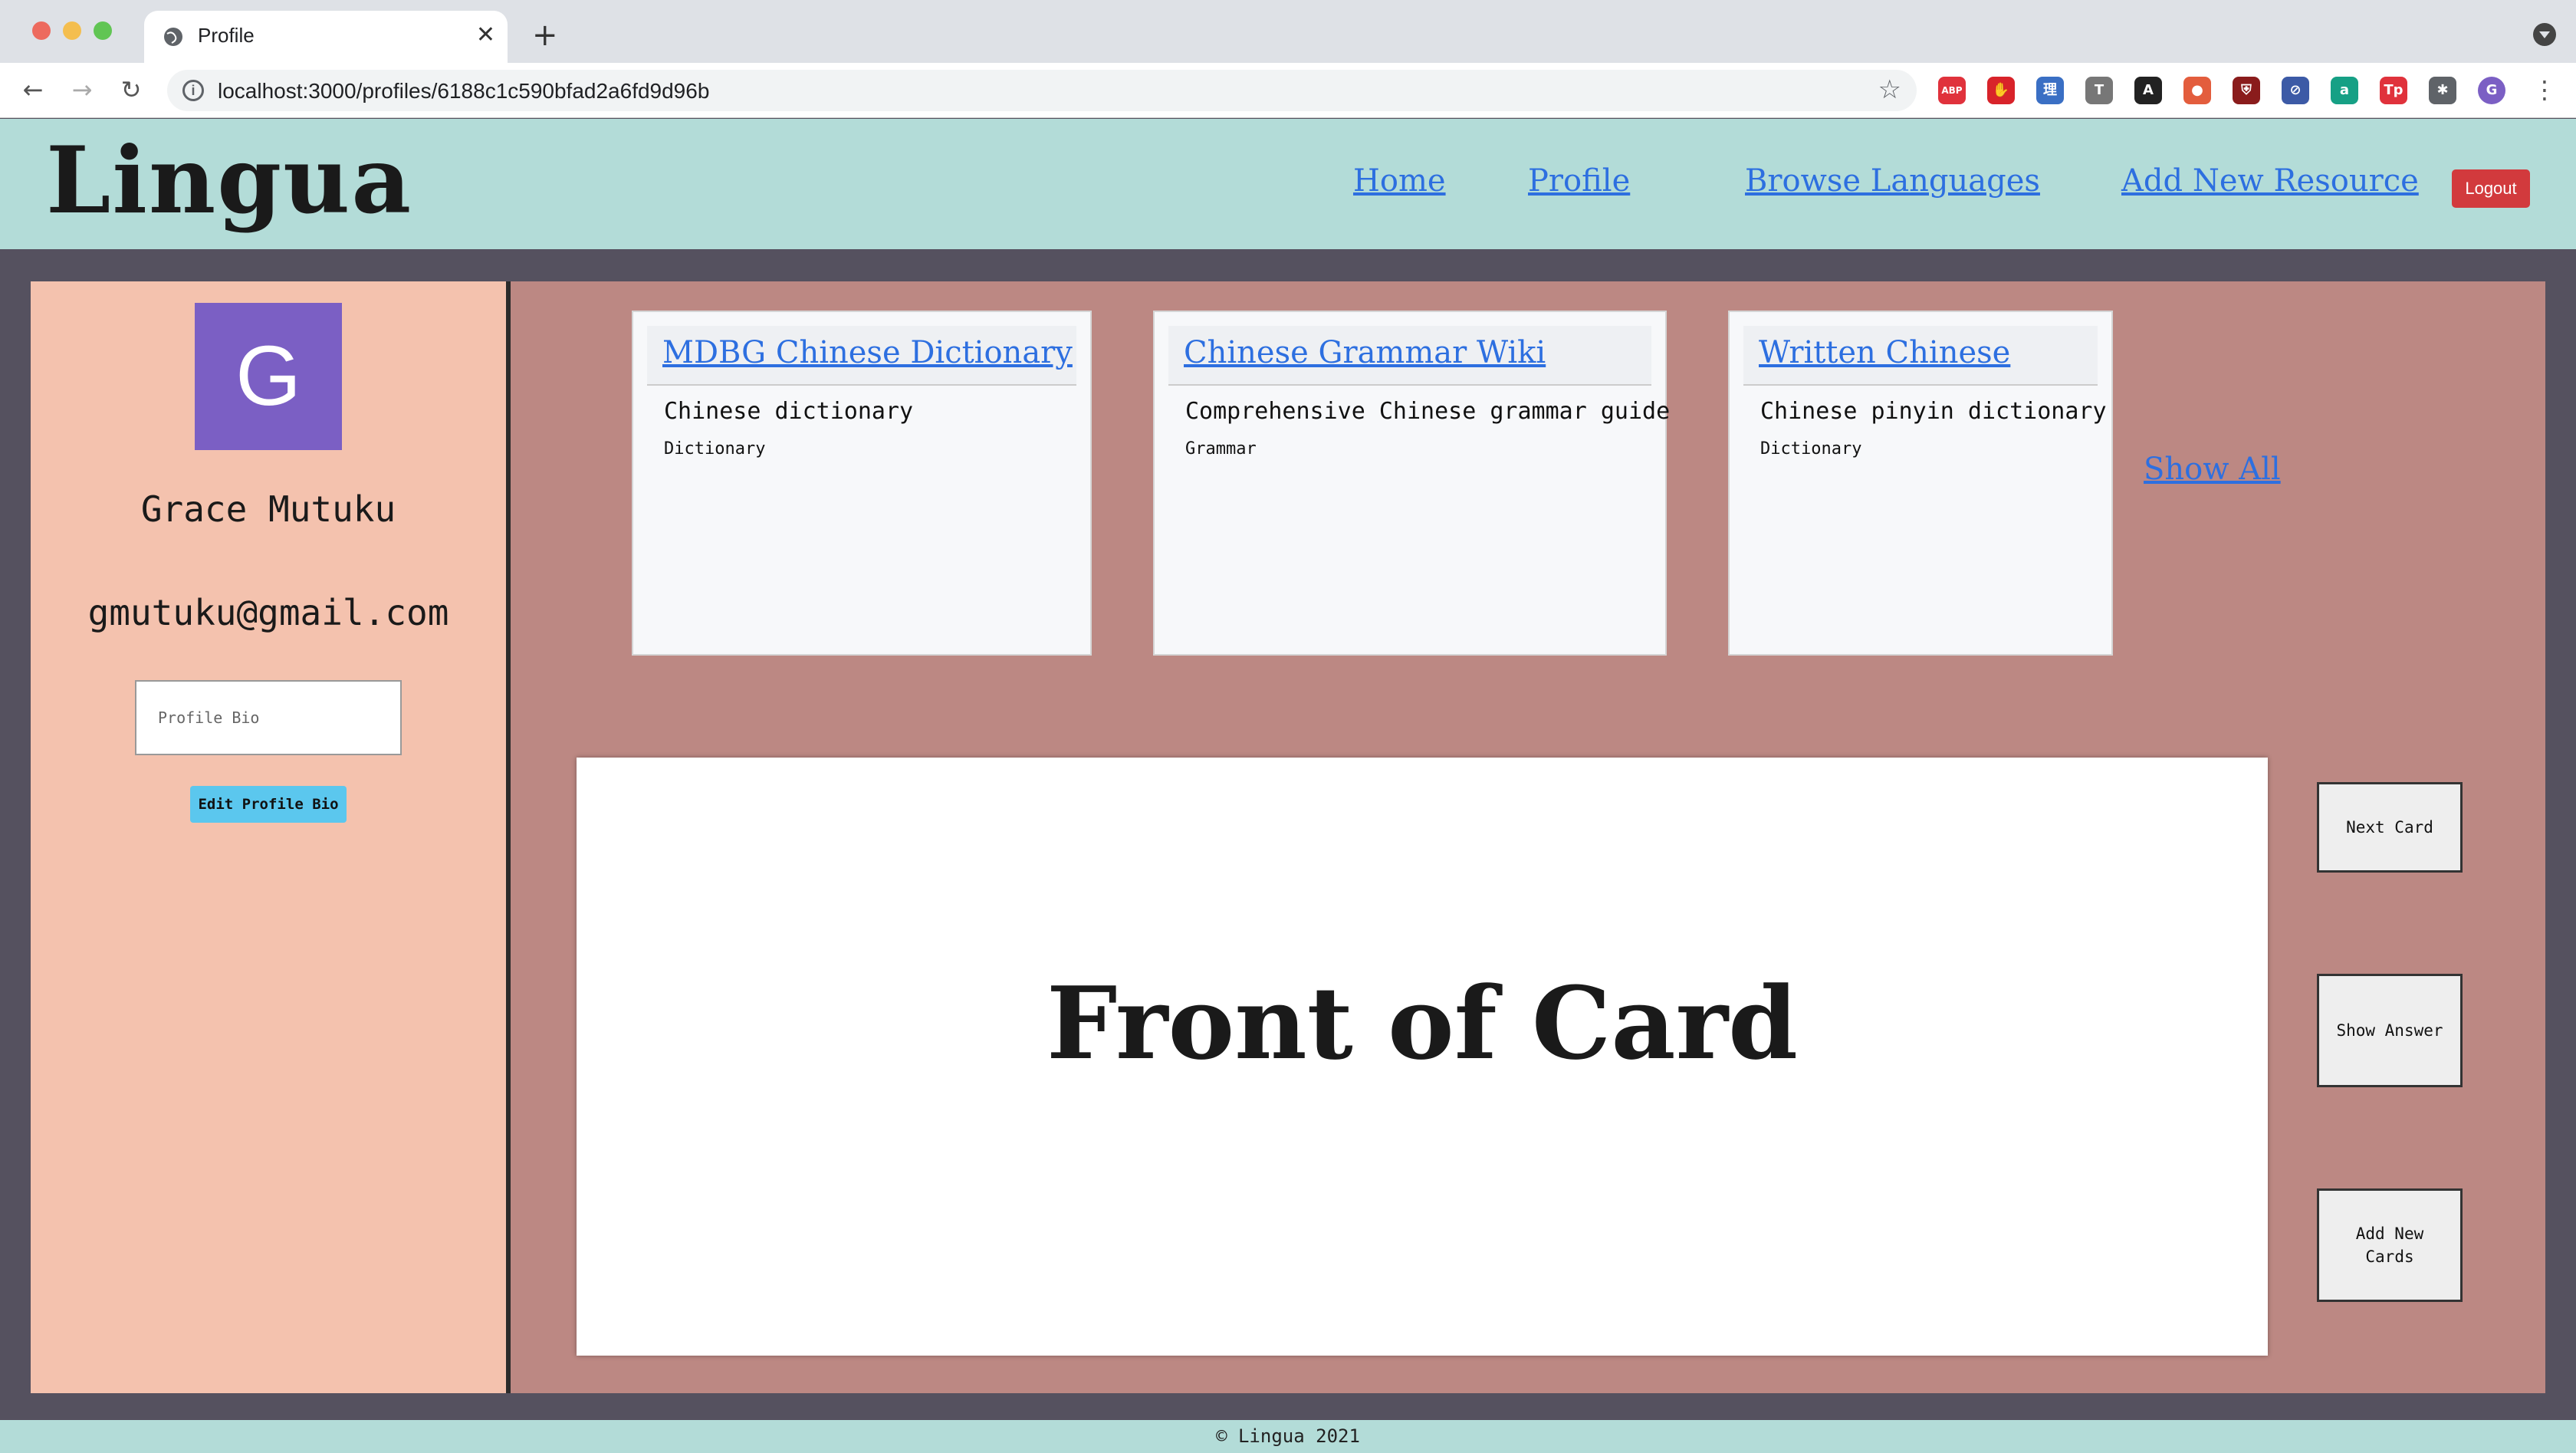 The width and height of the screenshot is (2576, 1453). Describe the element at coordinates (33, 89) in the screenshot. I see `back-icon: ←` at that location.